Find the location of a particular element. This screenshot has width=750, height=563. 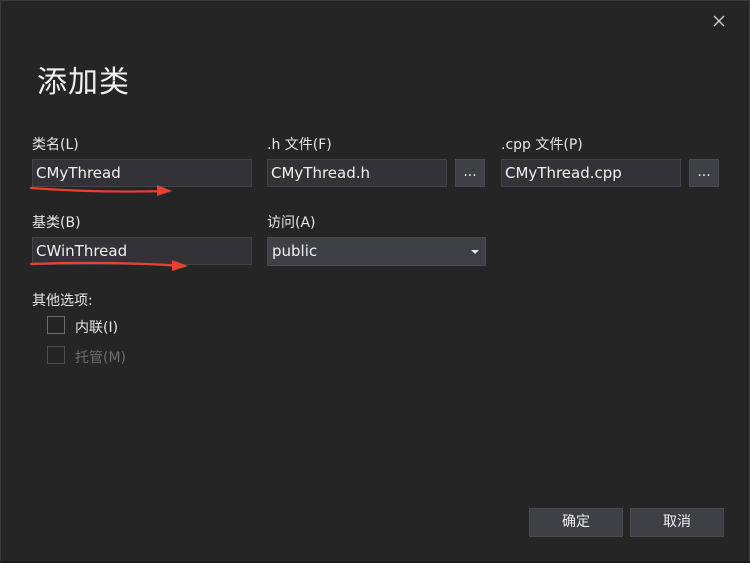

close-icon is located at coordinates (719, 21).